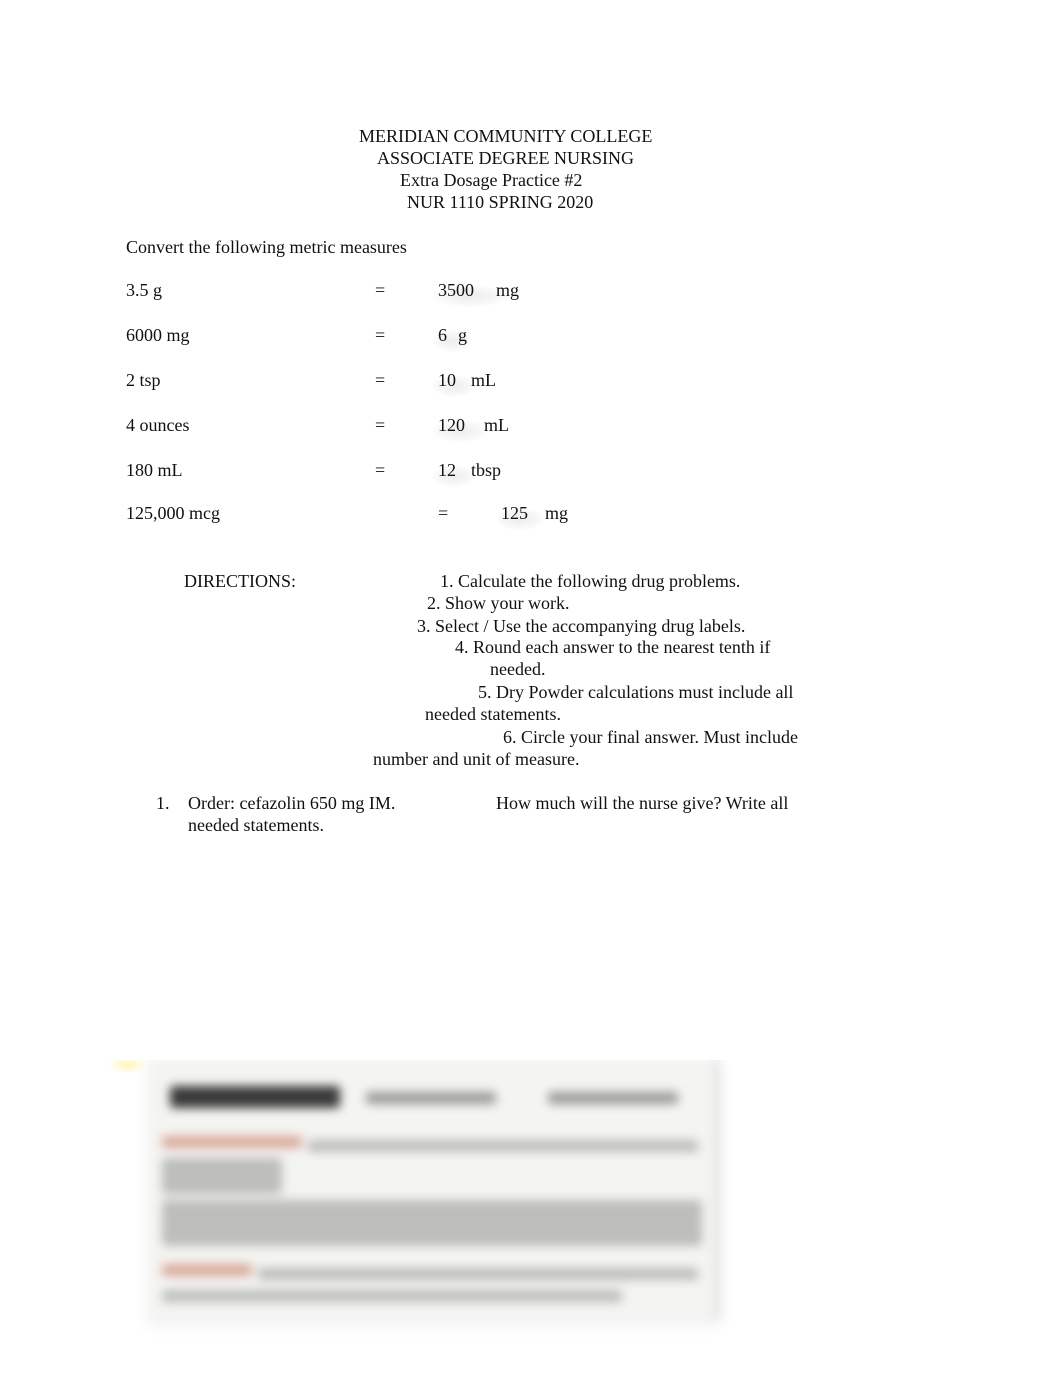 The image size is (1062, 1377). Describe the element at coordinates (476, 293) in the screenshot. I see `conversion-answer: 3500 mg` at that location.